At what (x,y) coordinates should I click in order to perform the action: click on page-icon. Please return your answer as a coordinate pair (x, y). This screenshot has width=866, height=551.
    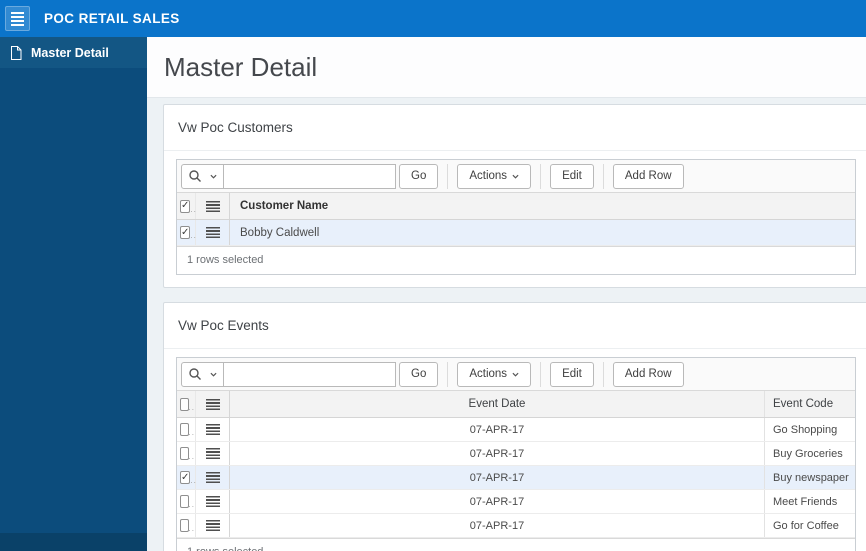
    Looking at the image, I should click on (16, 52).